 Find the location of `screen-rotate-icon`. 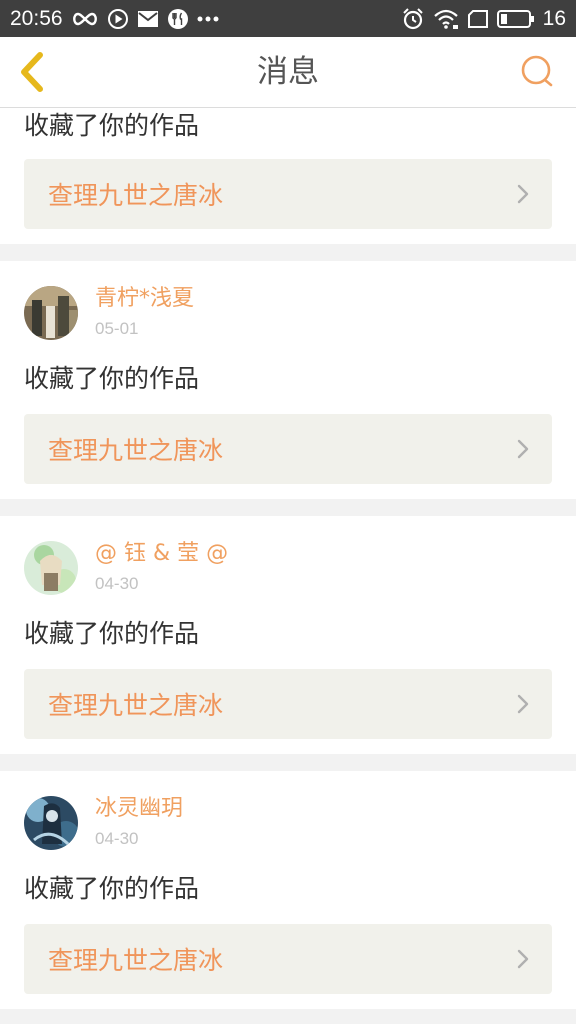

screen-rotate-icon is located at coordinates (478, 19).